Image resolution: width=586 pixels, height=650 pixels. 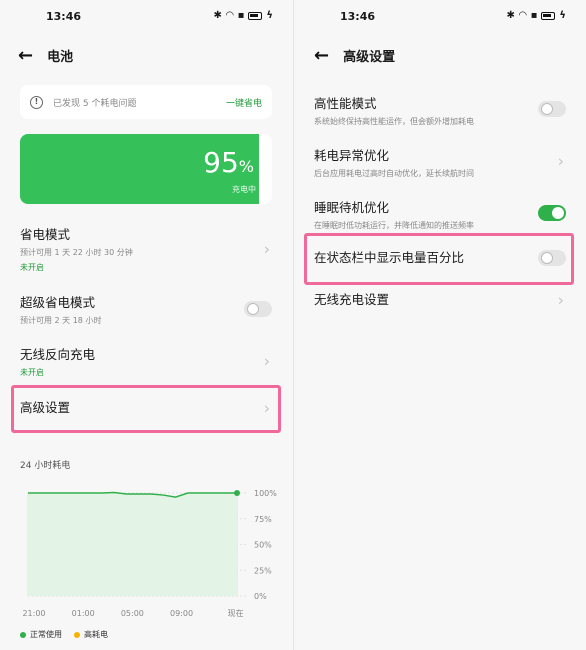 What do you see at coordinates (64, 634) in the screenshot?
I see `chart-legend: 正常使用 高耗电` at bounding box center [64, 634].